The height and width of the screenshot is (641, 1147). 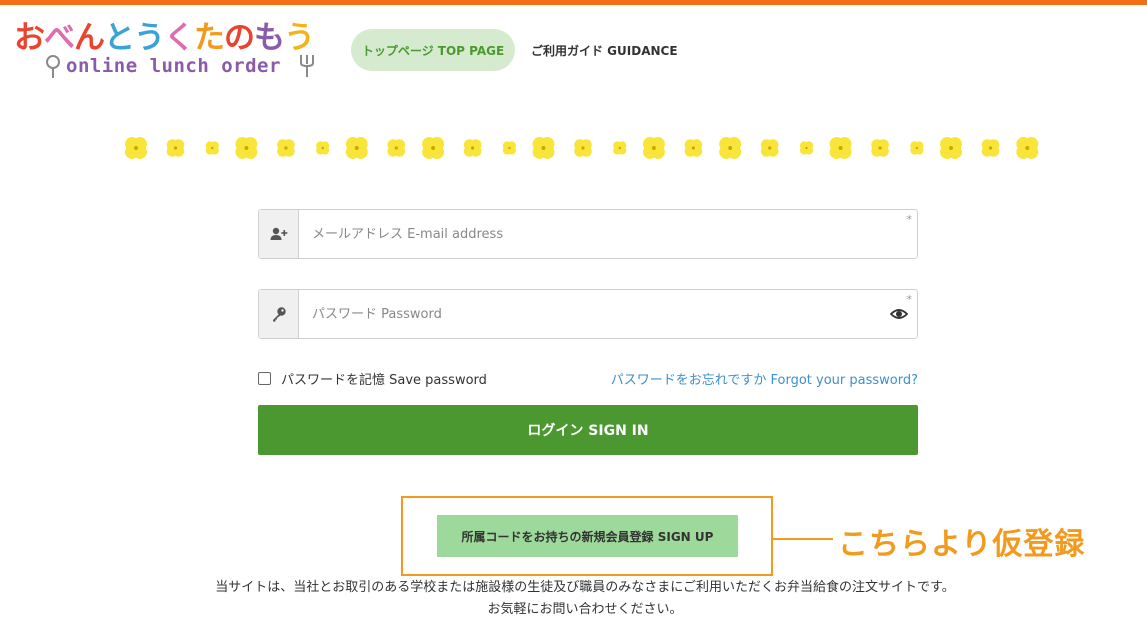 What do you see at coordinates (899, 314) in the screenshot?
I see `eye-icon` at bounding box center [899, 314].